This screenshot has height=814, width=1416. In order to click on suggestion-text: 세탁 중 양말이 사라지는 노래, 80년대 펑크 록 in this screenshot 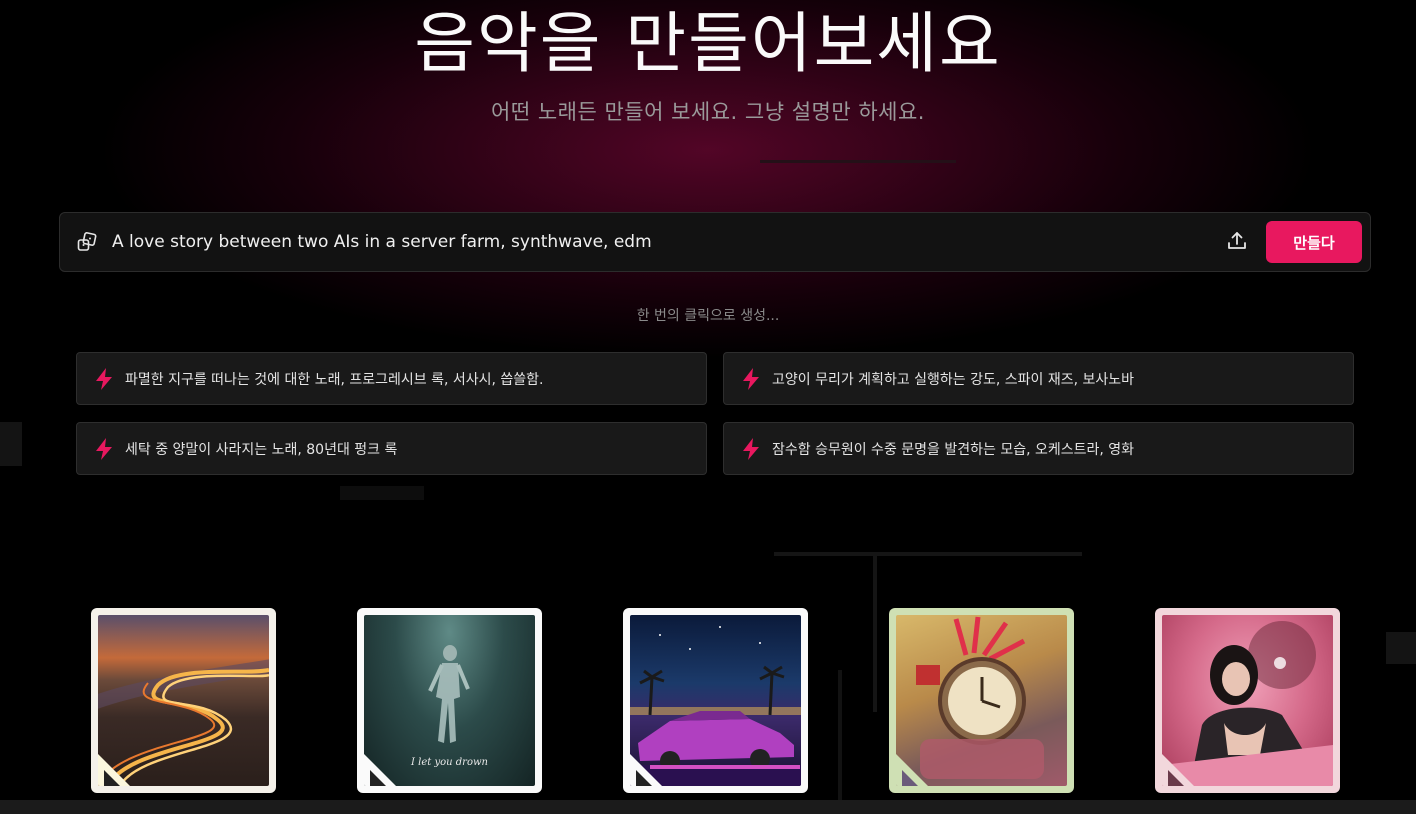, I will do `click(261, 449)`.